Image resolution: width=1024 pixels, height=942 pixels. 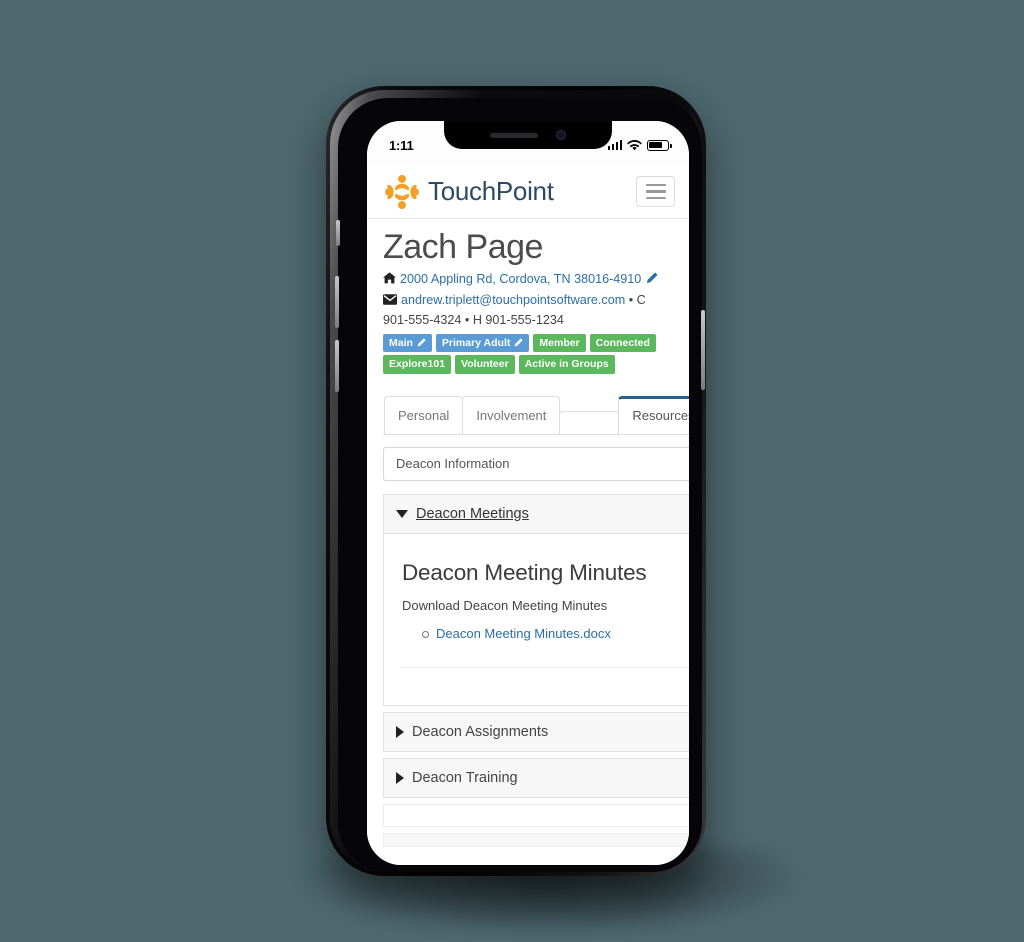 I want to click on tab-involvement: Involvement, so click(x=511, y=414).